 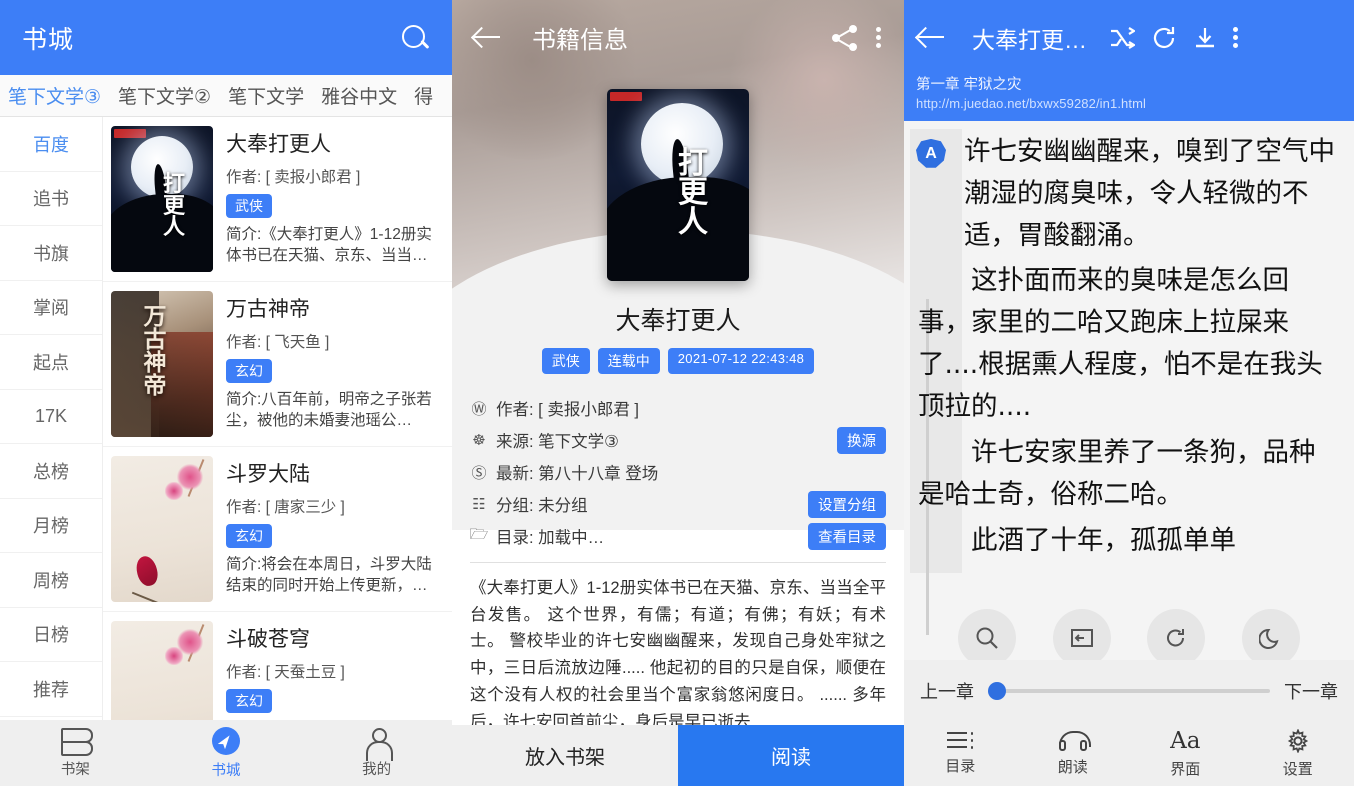 What do you see at coordinates (845, 37) in the screenshot?
I see `share-icon` at bounding box center [845, 37].